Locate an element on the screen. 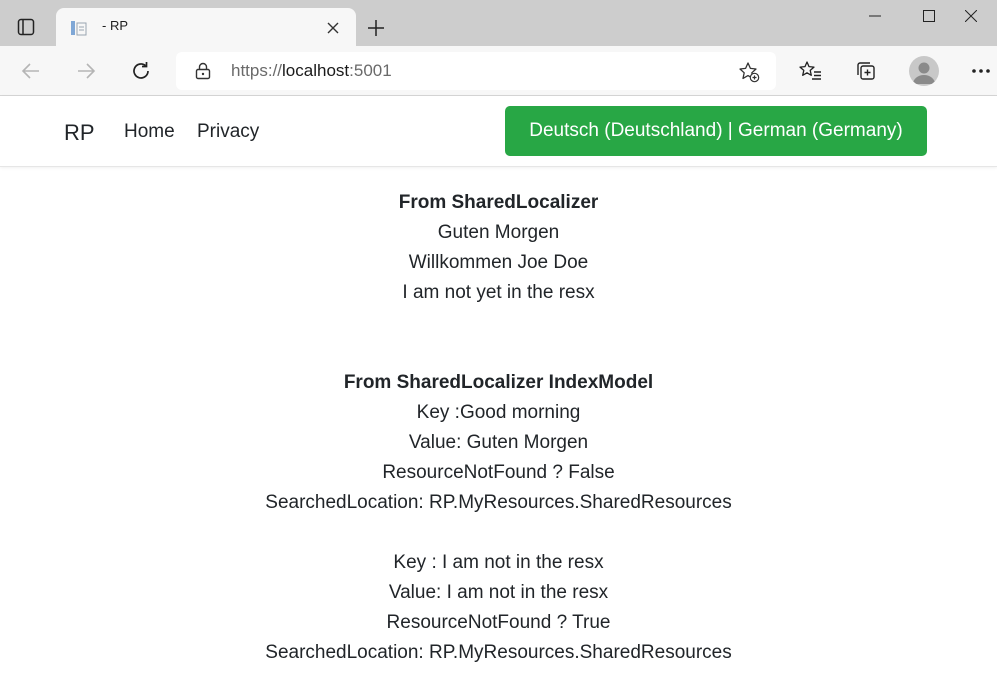 This screenshot has width=997, height=698. text-line: ResourceNotFound ? True is located at coordinates (498, 622).